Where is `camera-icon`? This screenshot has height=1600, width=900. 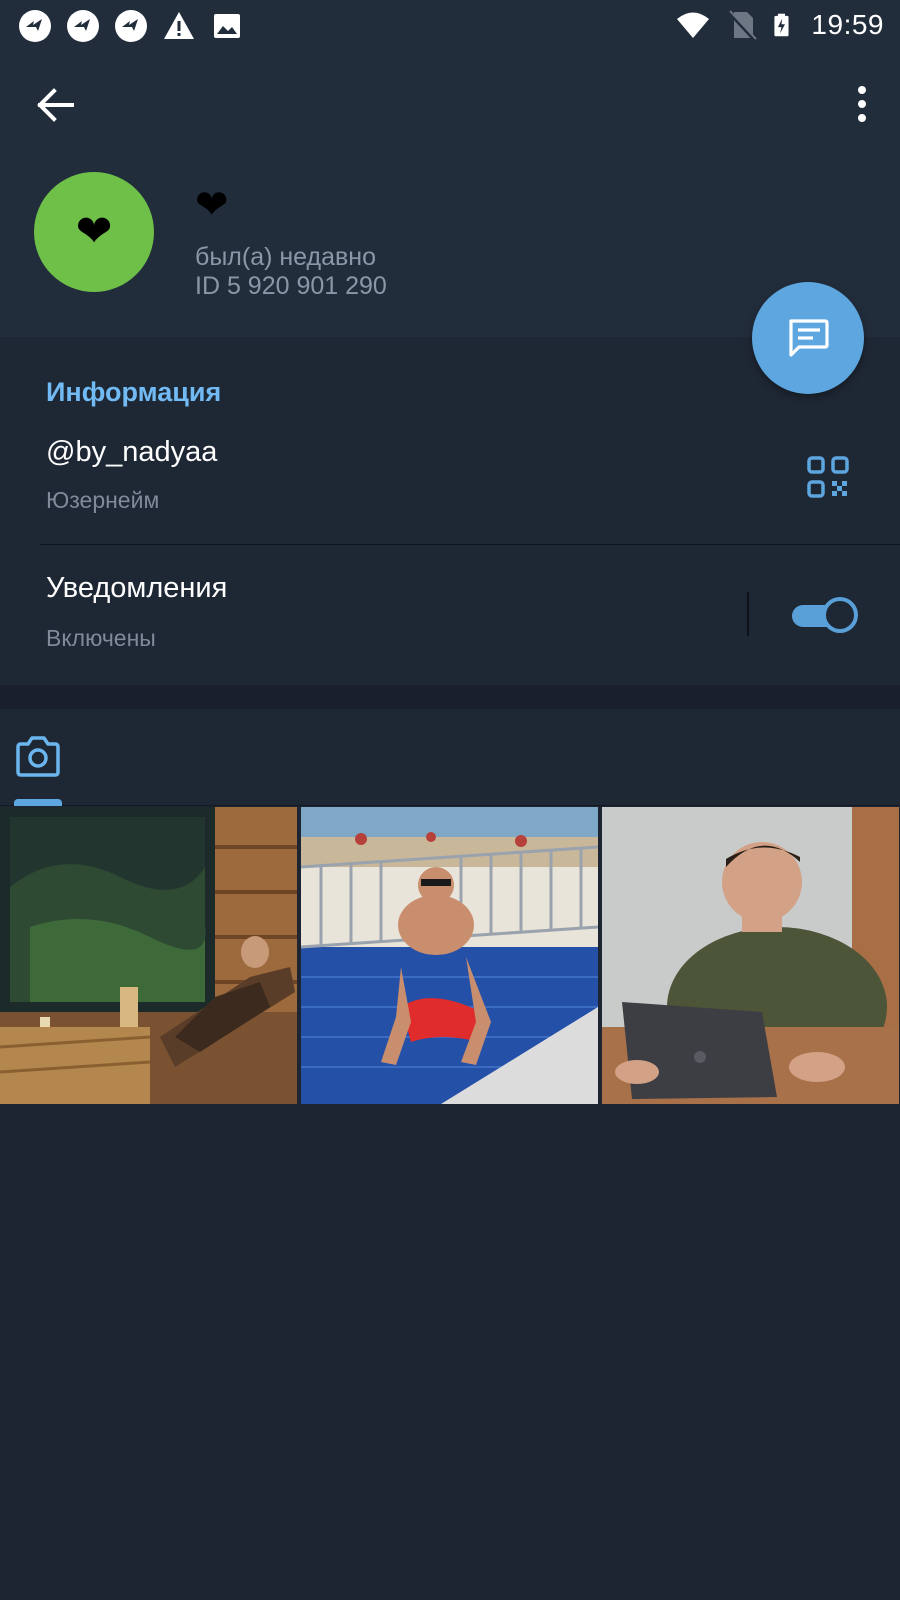 camera-icon is located at coordinates (38, 757).